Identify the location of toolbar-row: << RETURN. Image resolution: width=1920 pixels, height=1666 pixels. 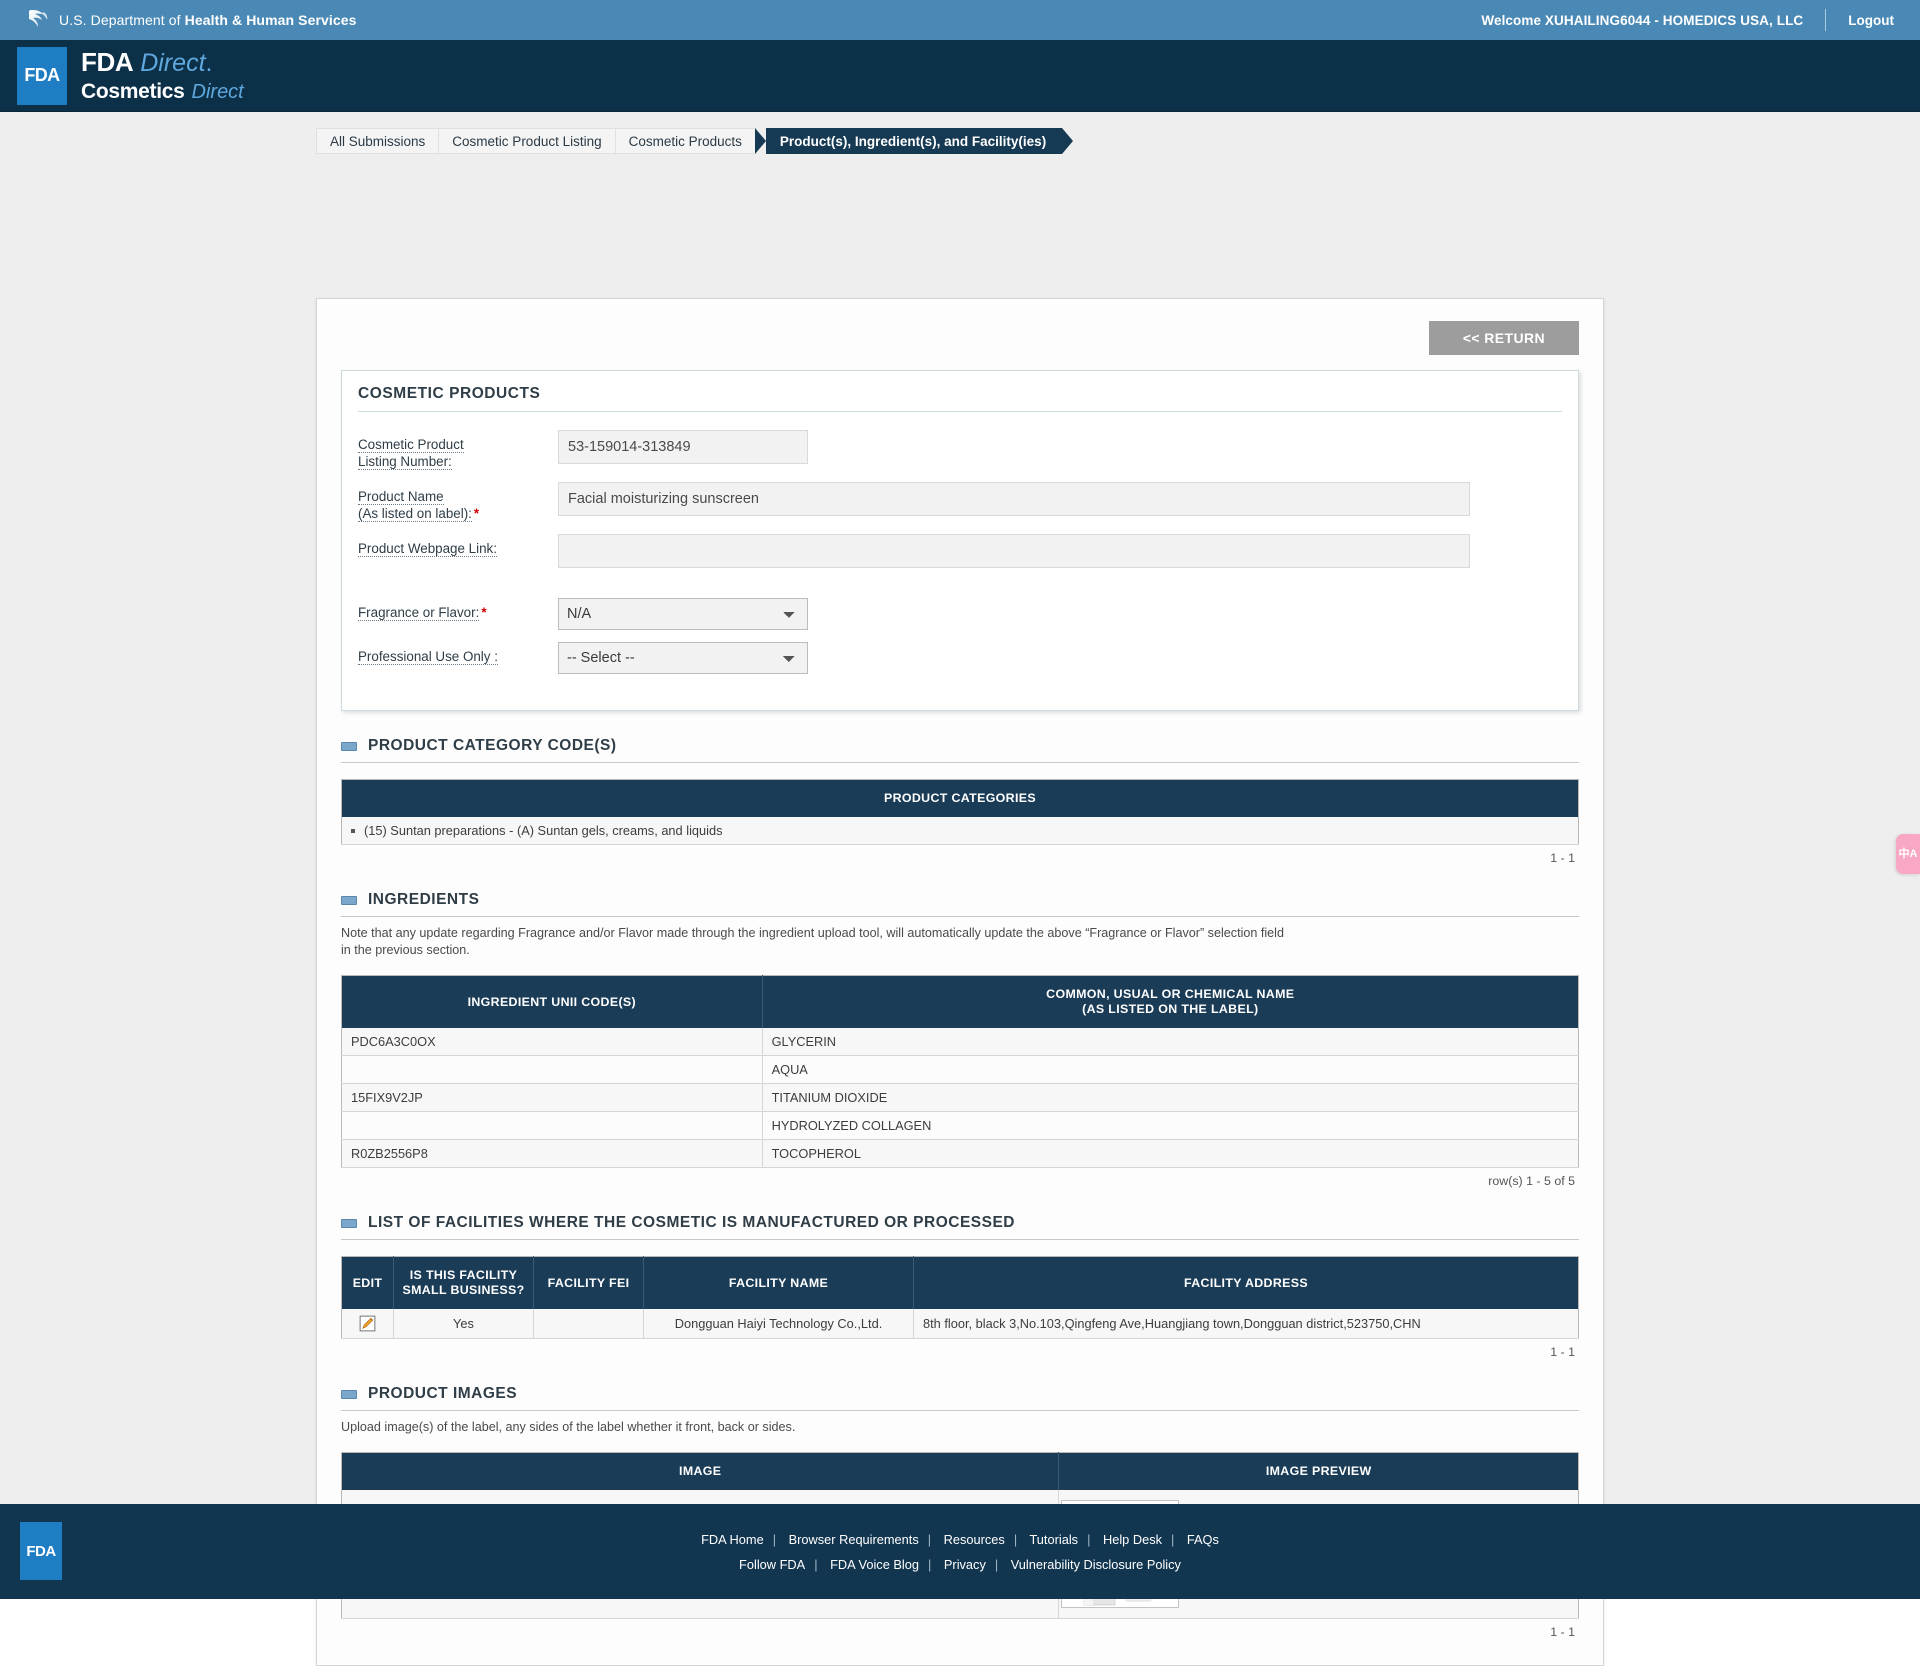
(960, 338).